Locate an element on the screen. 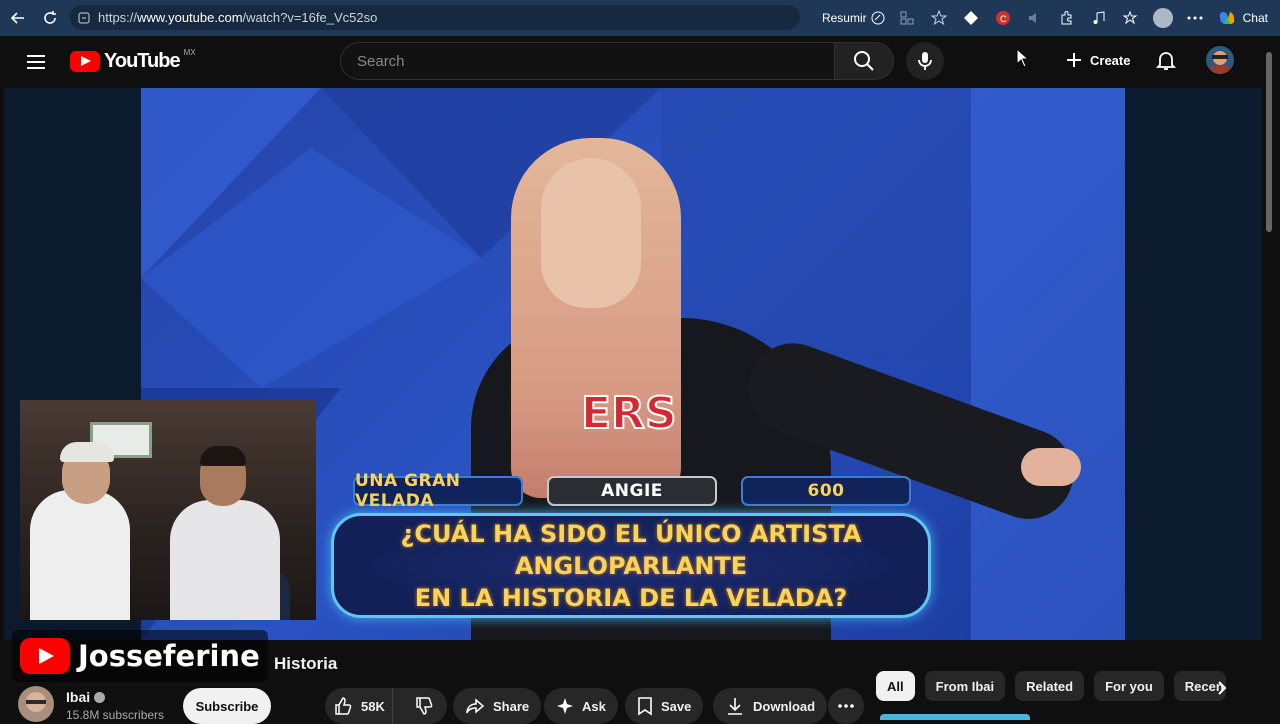 This screenshot has height=724, width=1280. chevron-right-icon is located at coordinates (1222, 688).